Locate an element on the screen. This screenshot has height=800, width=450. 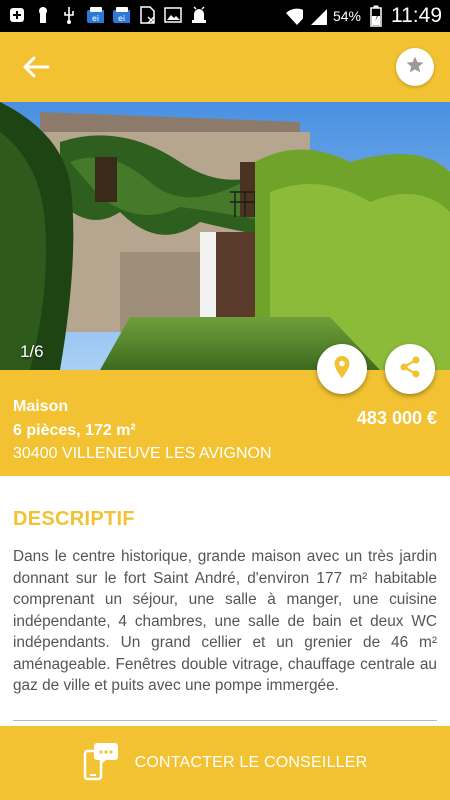
phone-chat-icon is located at coordinates (101, 763).